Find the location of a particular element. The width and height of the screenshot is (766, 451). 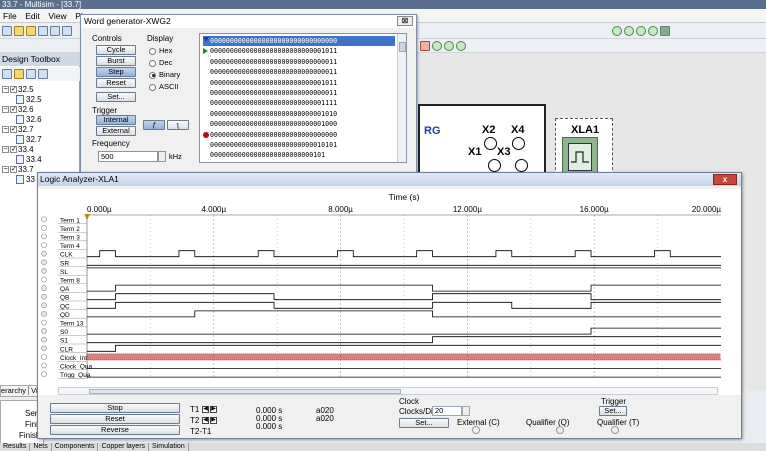

new-file-icon is located at coordinates (7, 31).